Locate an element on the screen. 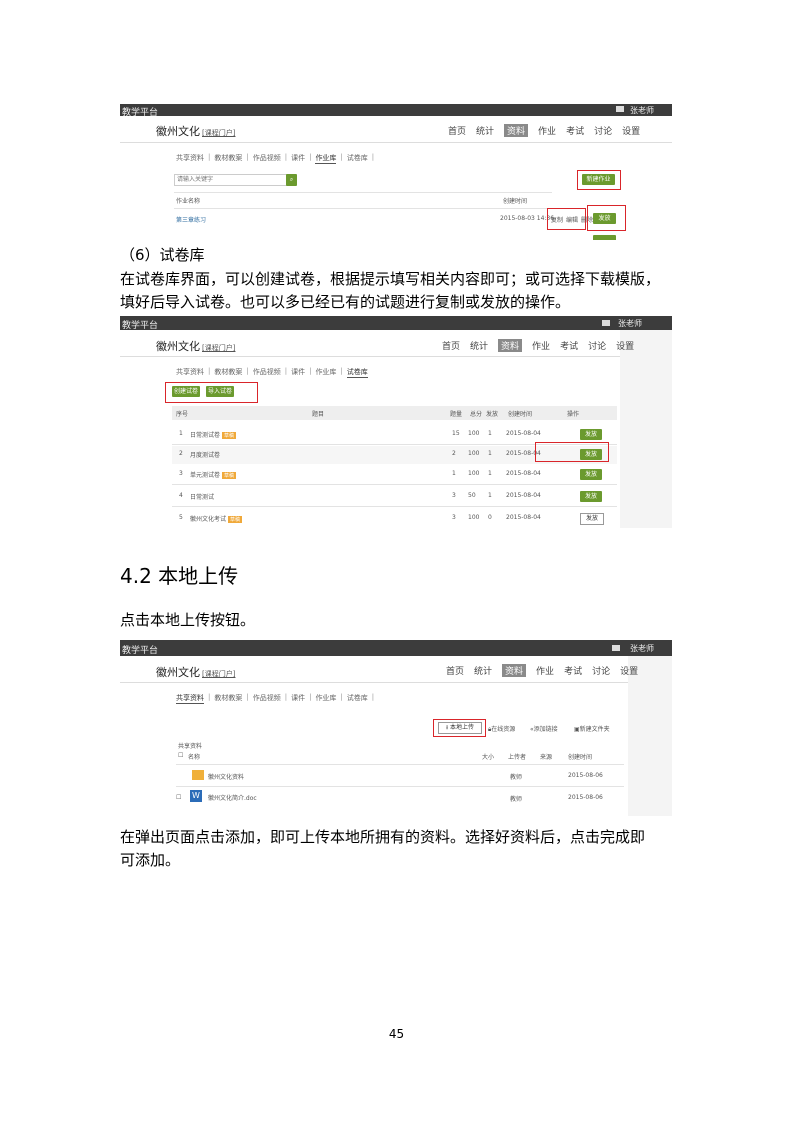 The image size is (793, 1122). brand: 教学平台 is located at coordinates (140, 651).